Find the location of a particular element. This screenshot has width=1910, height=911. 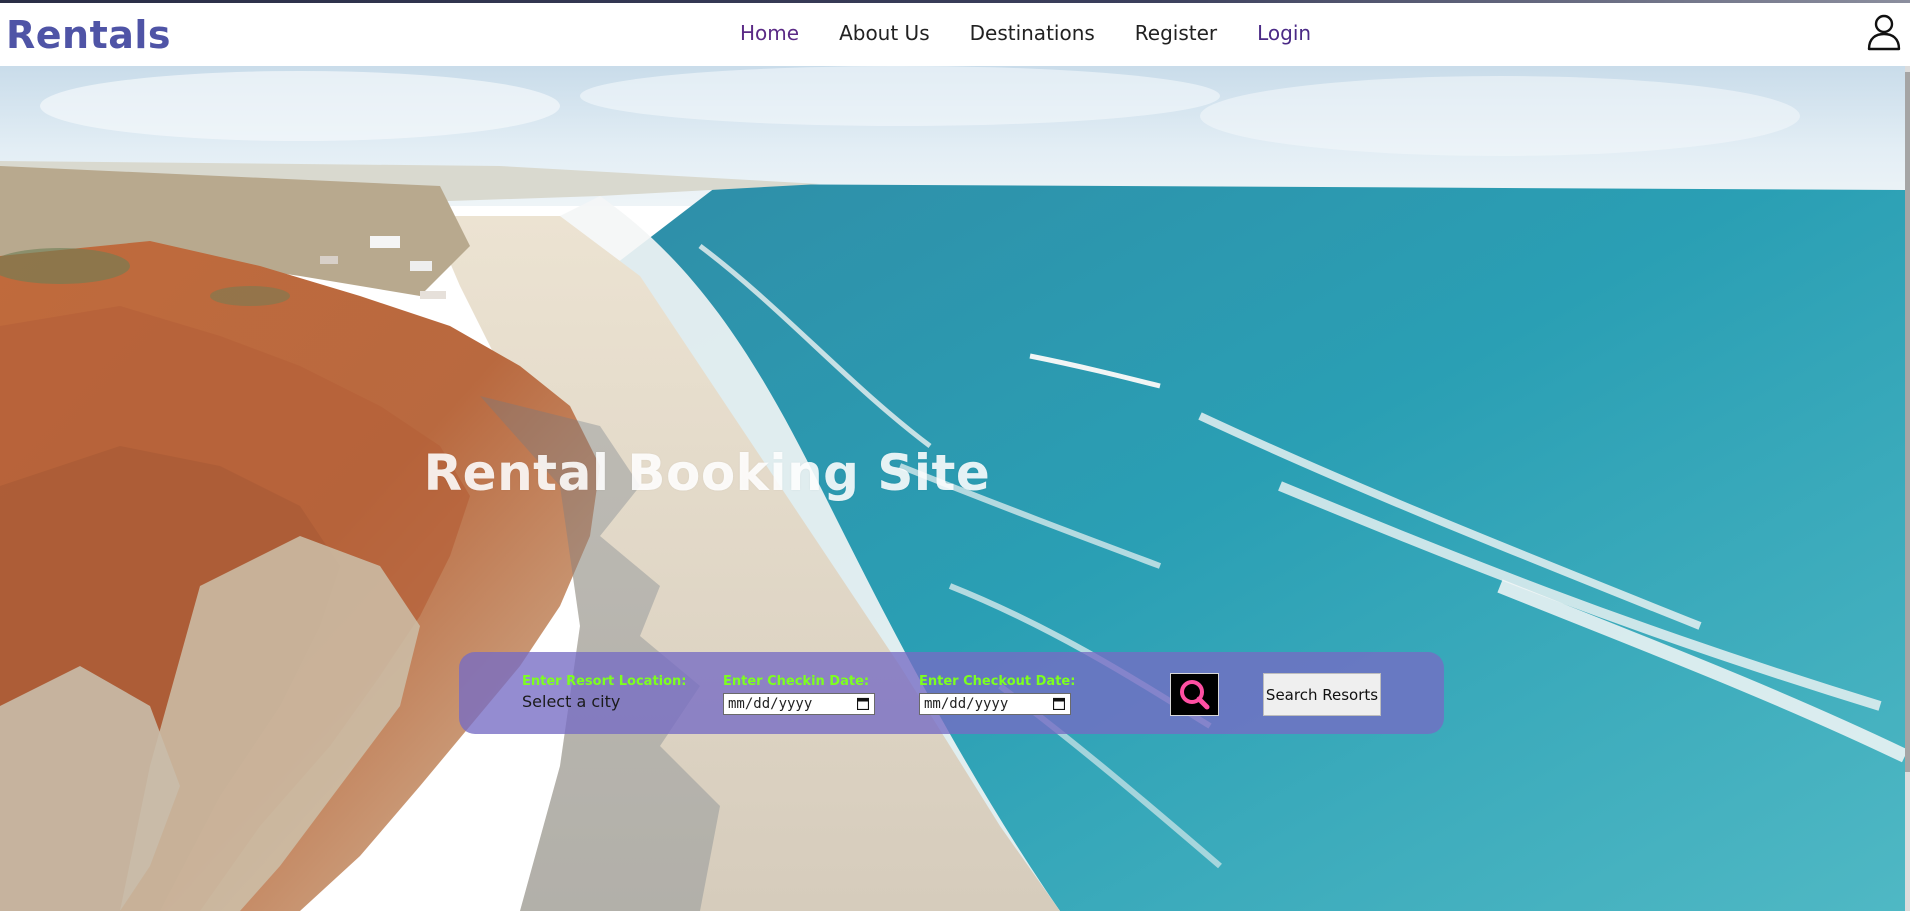

brand-logo: Rentals is located at coordinates (88, 35).